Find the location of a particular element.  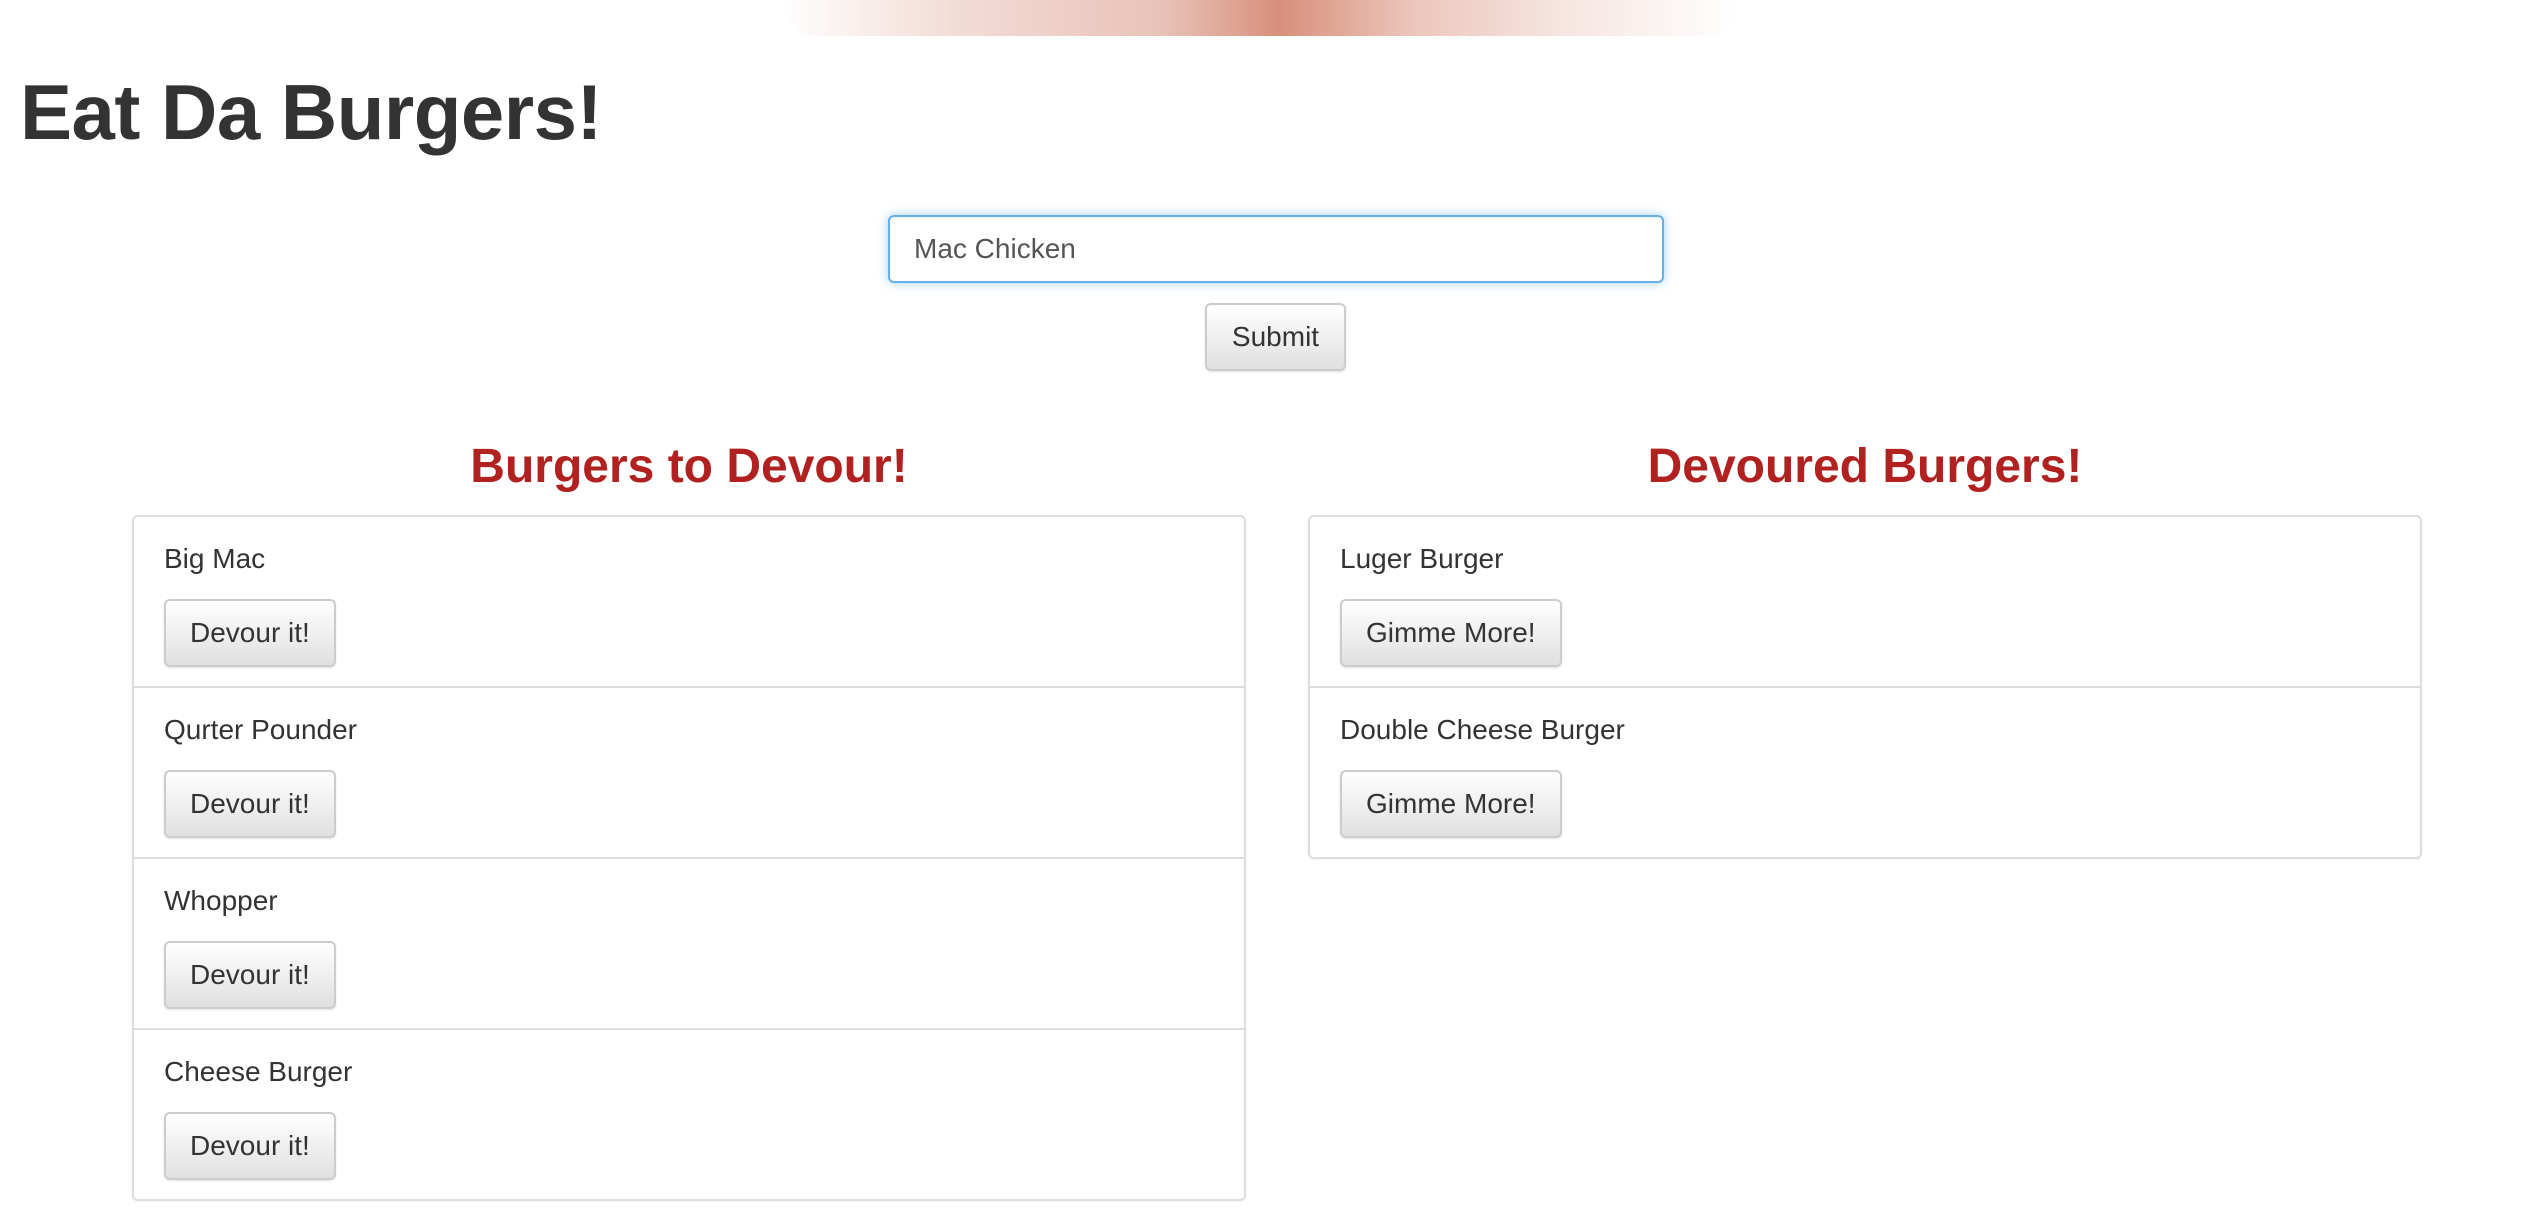

burger-name-input is located at coordinates (1276, 249).